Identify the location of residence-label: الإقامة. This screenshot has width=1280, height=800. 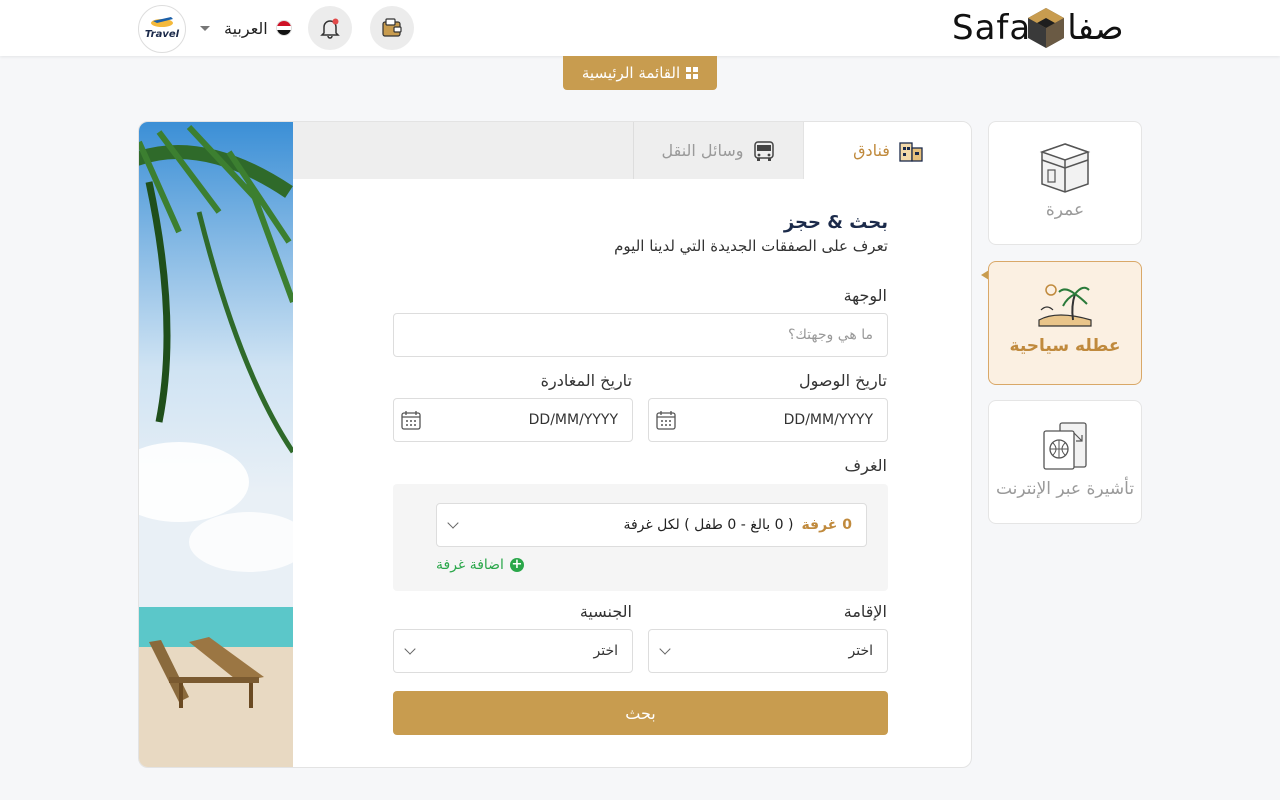
(865, 611).